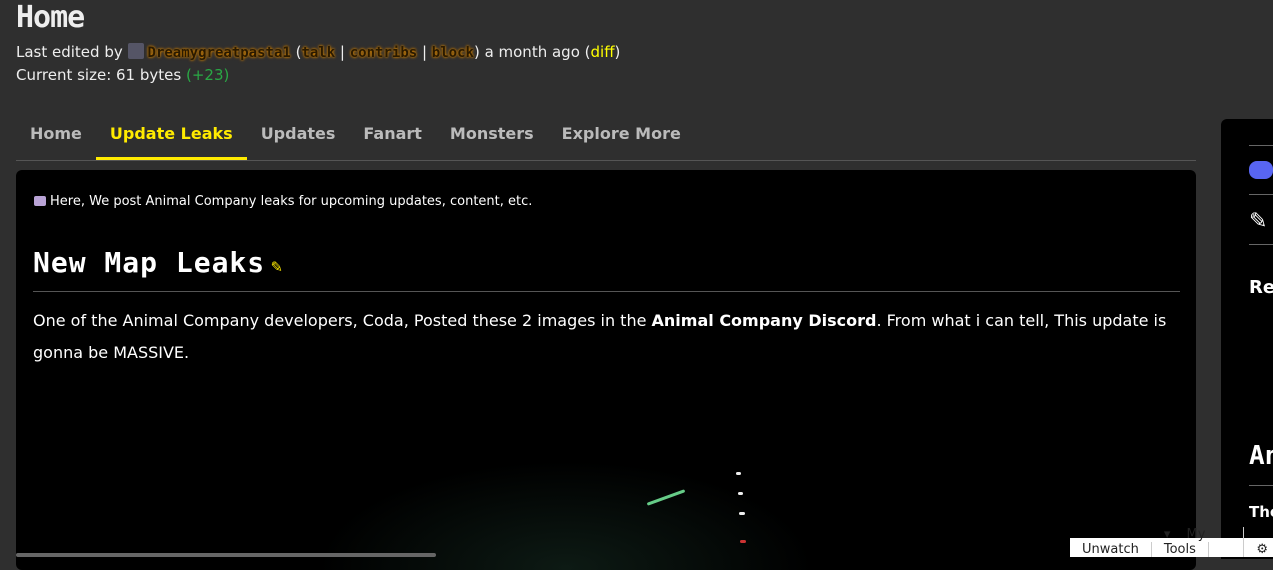 This screenshot has height=570, width=1273. What do you see at coordinates (1258, 549) in the screenshot?
I see `settings-icon: ⚙` at bounding box center [1258, 549].